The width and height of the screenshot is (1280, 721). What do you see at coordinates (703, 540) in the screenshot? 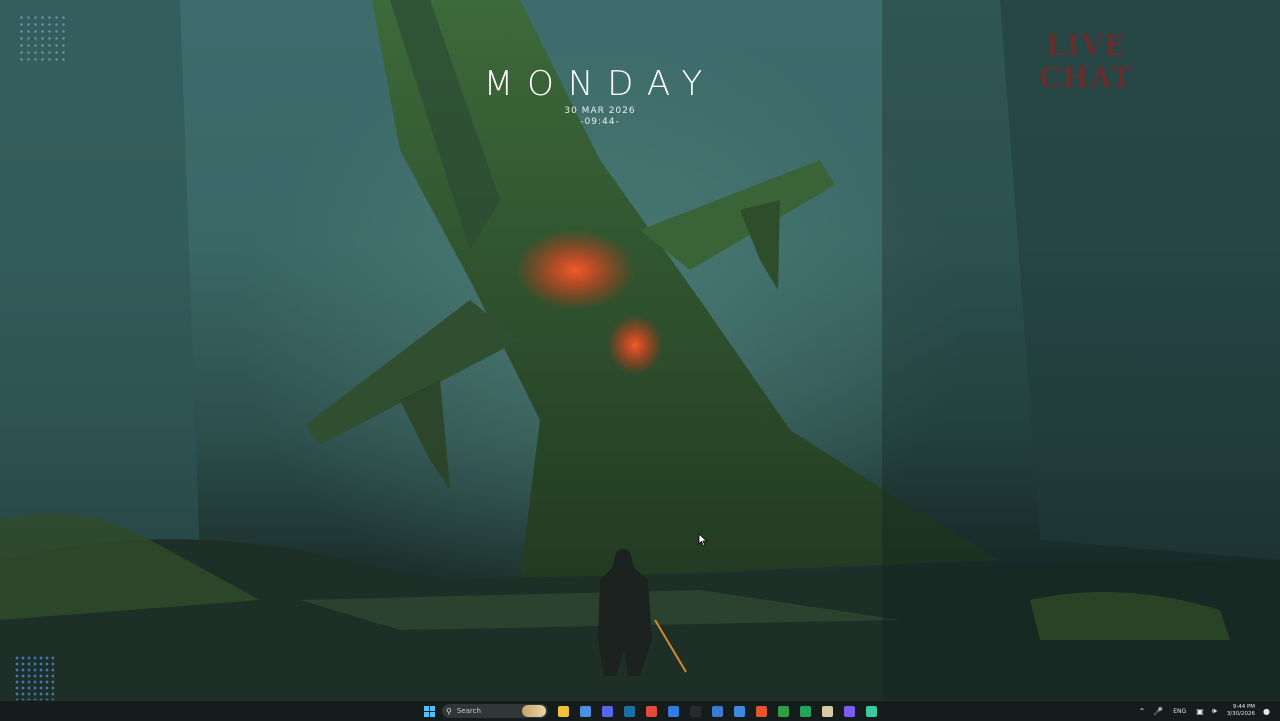
I see `mouse-cursor-icon` at bounding box center [703, 540].